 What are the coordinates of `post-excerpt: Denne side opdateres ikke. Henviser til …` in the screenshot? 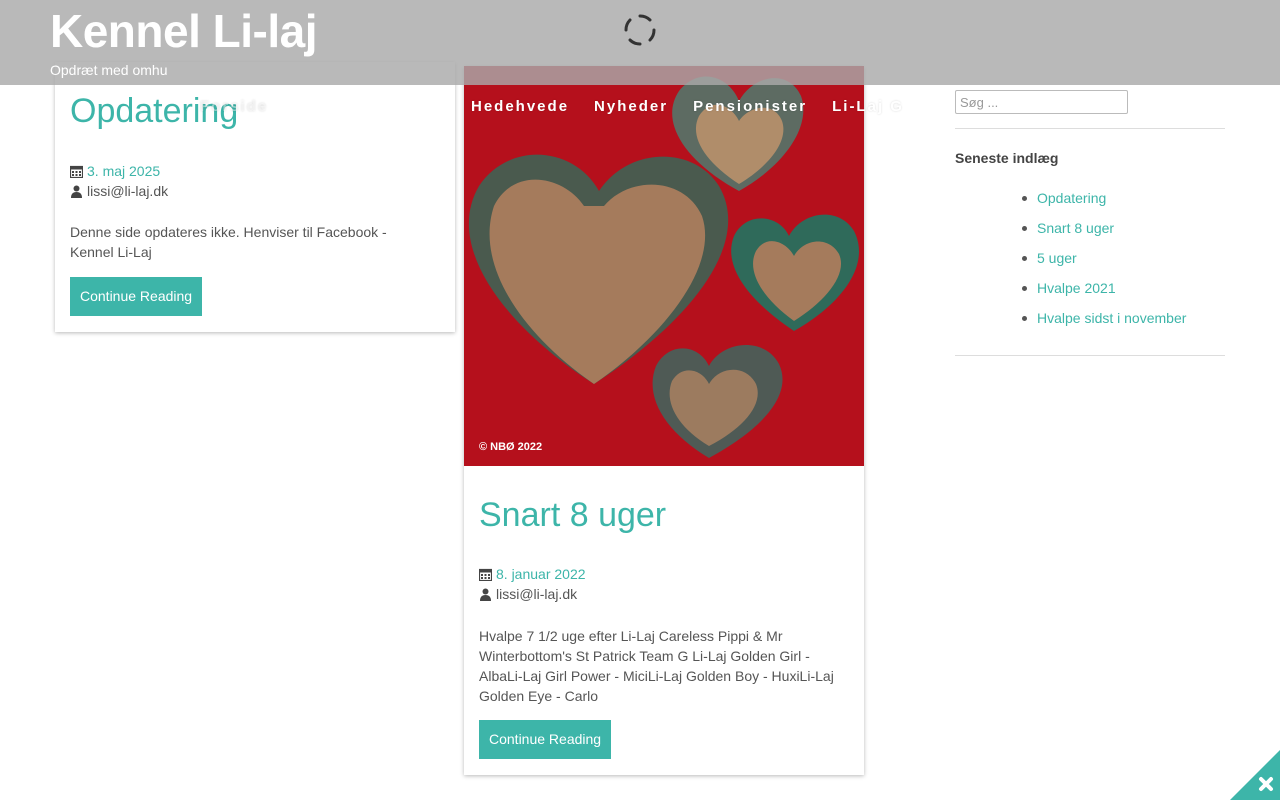 It's located at (228, 242).